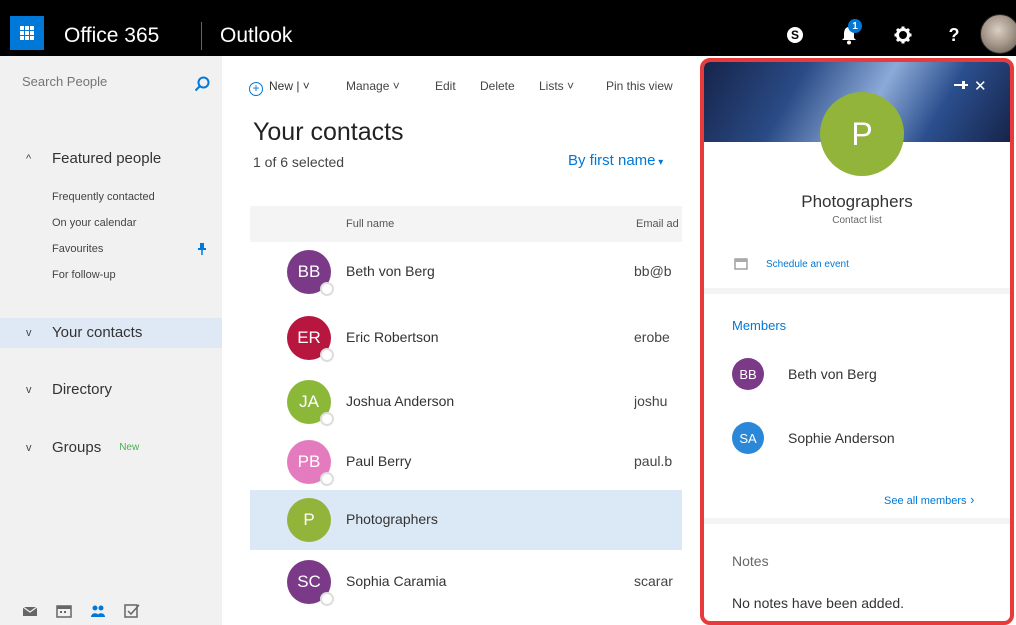  Describe the element at coordinates (299, 162) in the screenshot. I see `selection-count: 1 of 6 selected` at that location.